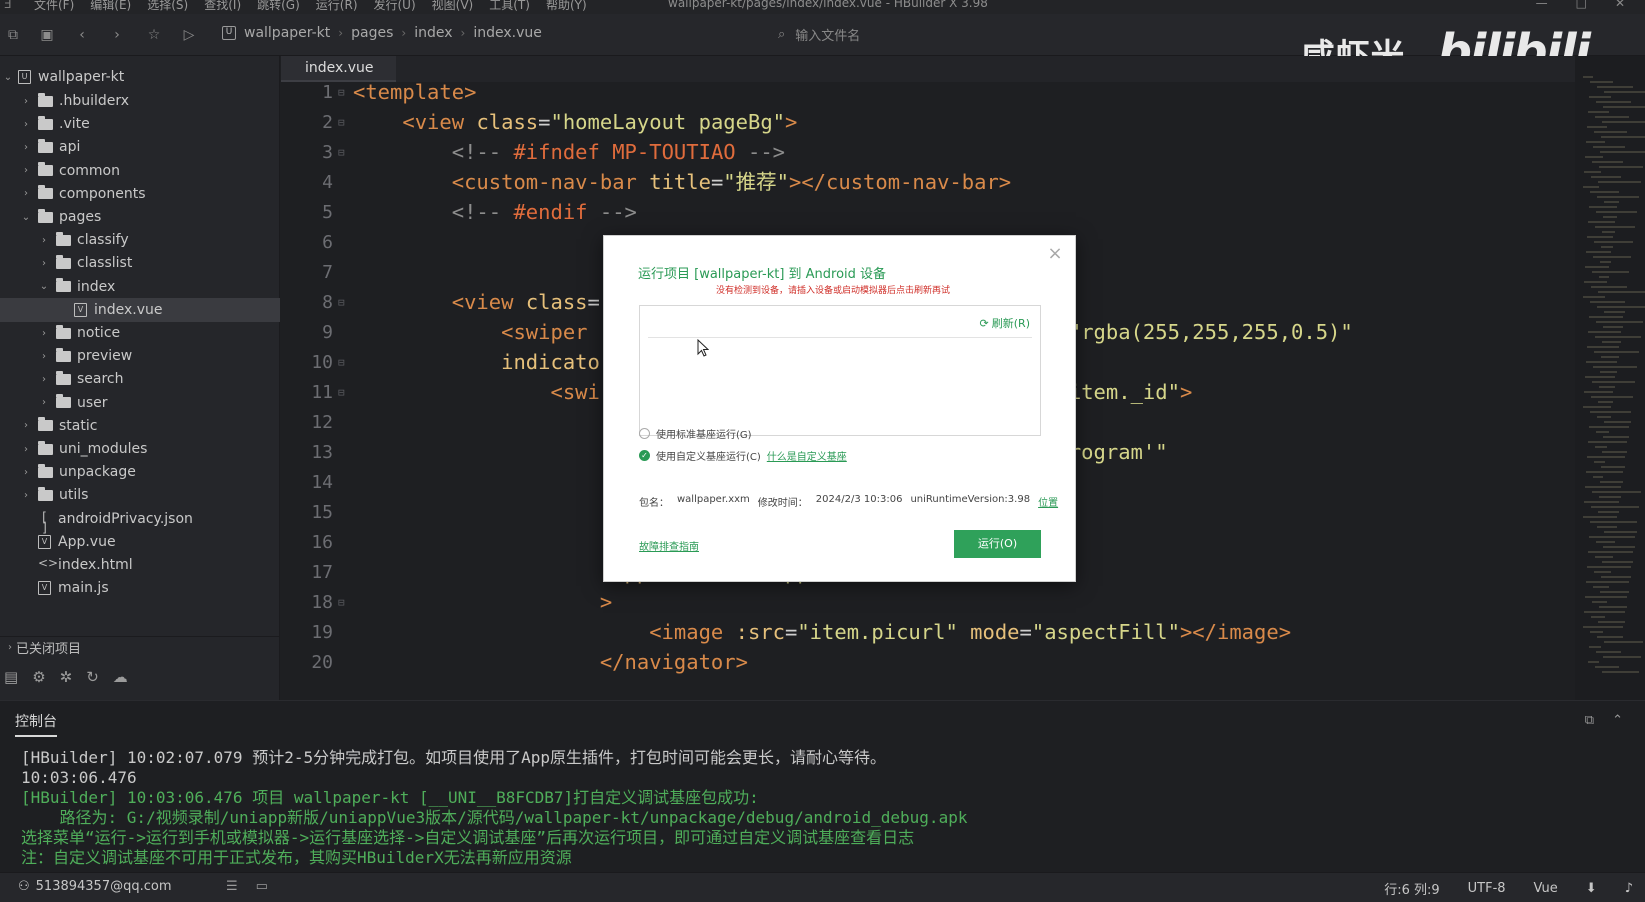 Image resolution: width=1645 pixels, height=902 pixels. What do you see at coordinates (140, 263) in the screenshot?
I see `tree-item: › classlist` at bounding box center [140, 263].